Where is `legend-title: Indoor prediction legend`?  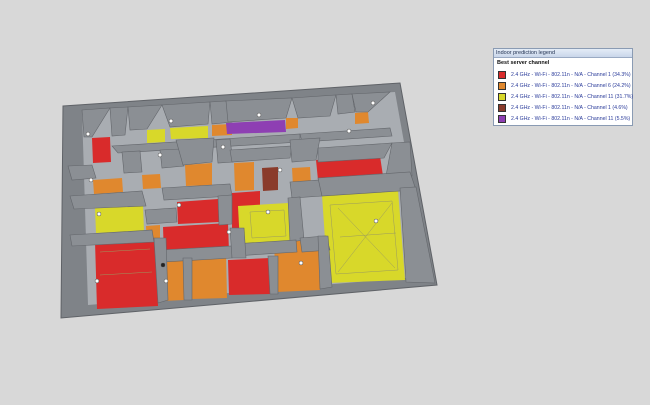
legend-title: Indoor prediction legend is located at coordinates (563, 53).